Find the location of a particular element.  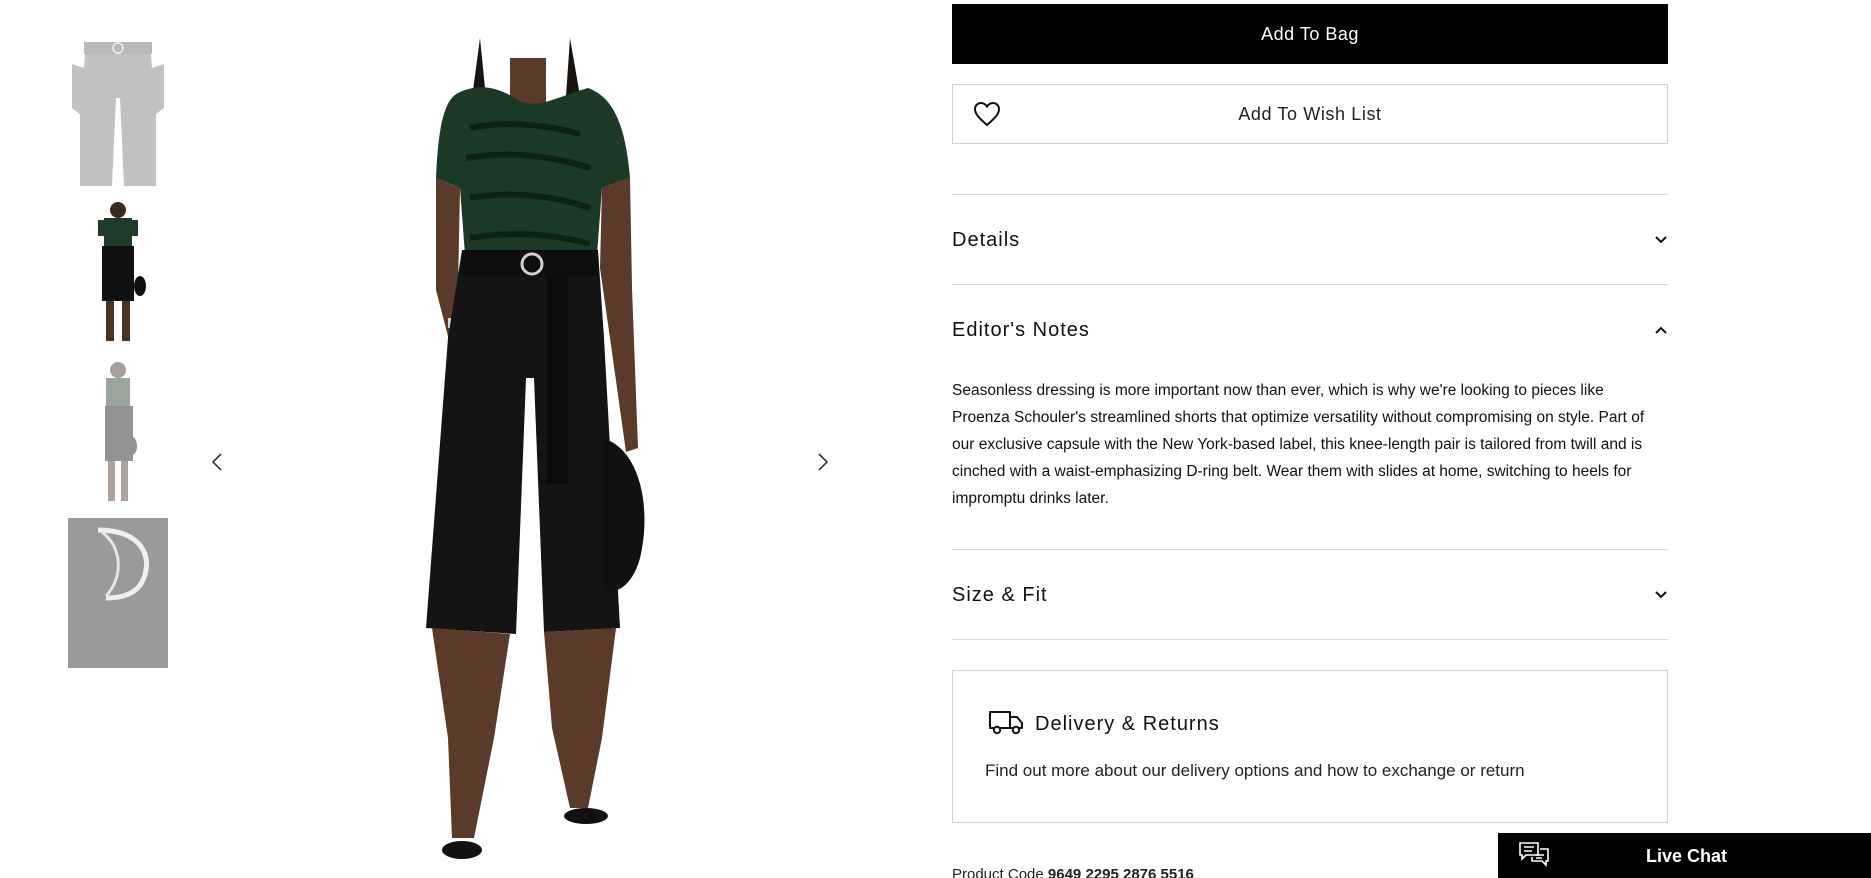

chevron-left-icon is located at coordinates (216, 462).